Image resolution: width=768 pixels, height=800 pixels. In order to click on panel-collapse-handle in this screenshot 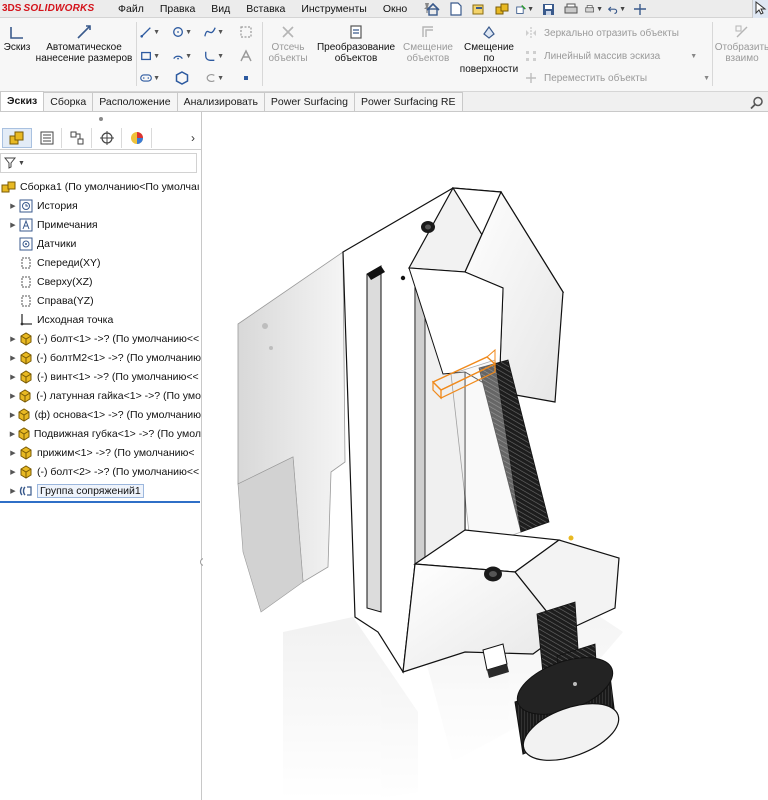, I will do `click(100, 119)`.